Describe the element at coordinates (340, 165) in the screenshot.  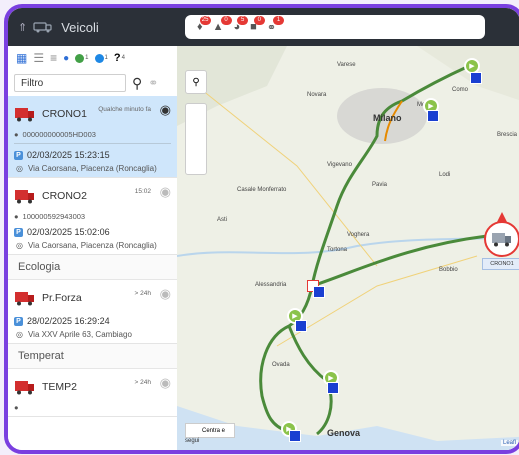
I see `city-label: Vigevano` at that location.